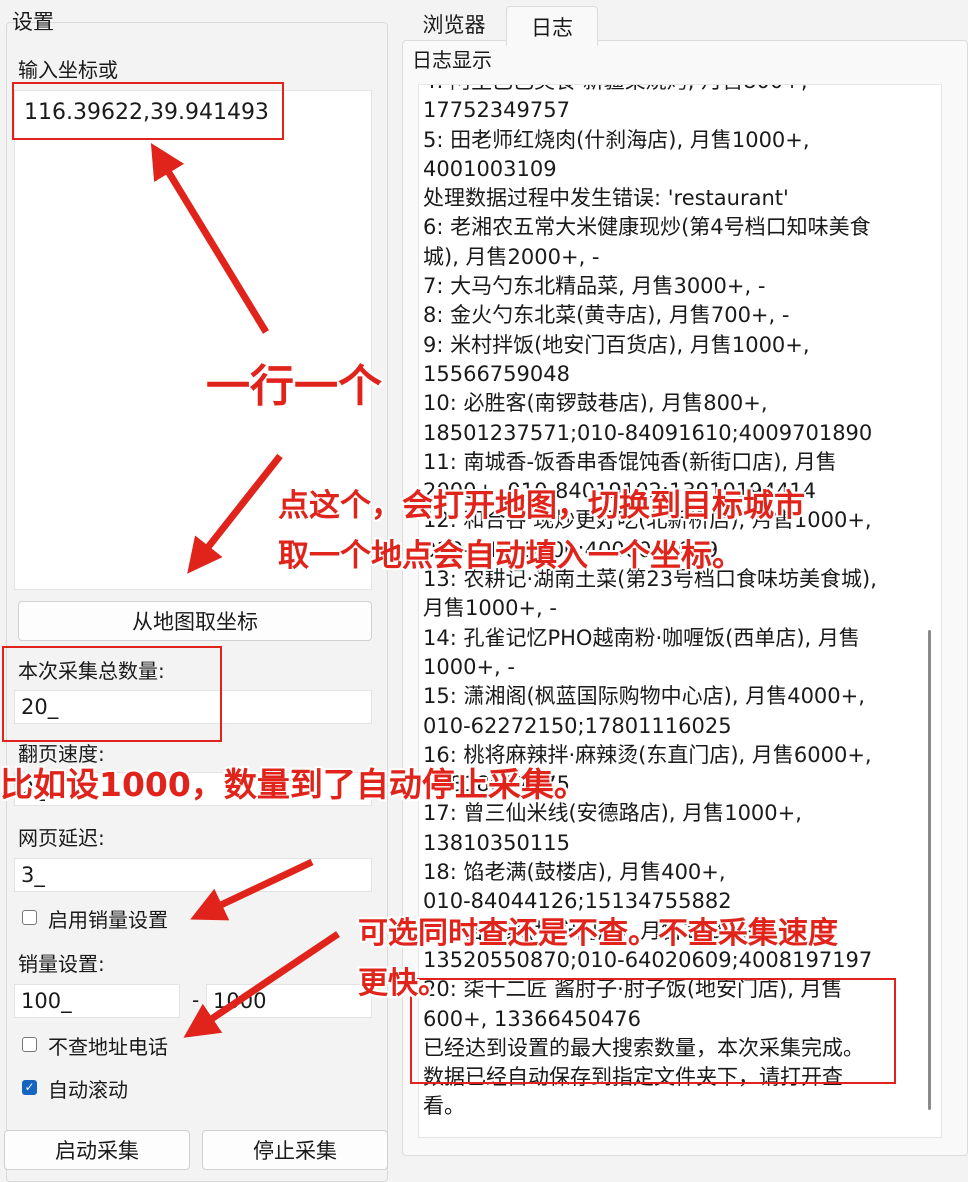  I want to click on arrow-to-sales-checkbox, so click(252, 889).